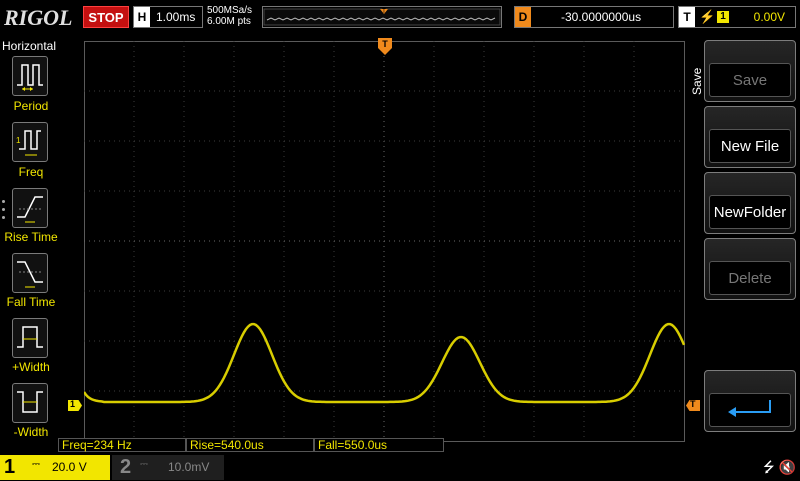 This screenshot has height=481, width=800. What do you see at coordinates (523, 17) in the screenshot?
I see `delay-key: D` at bounding box center [523, 17].